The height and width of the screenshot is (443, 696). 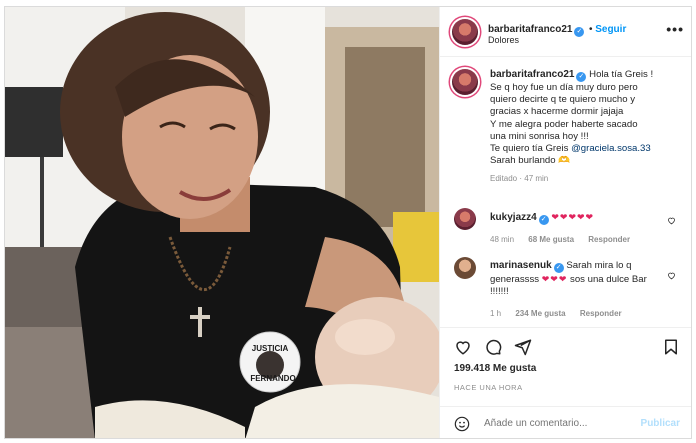 What do you see at coordinates (521, 265) in the screenshot?
I see `comment-username: marinasenuk` at bounding box center [521, 265].